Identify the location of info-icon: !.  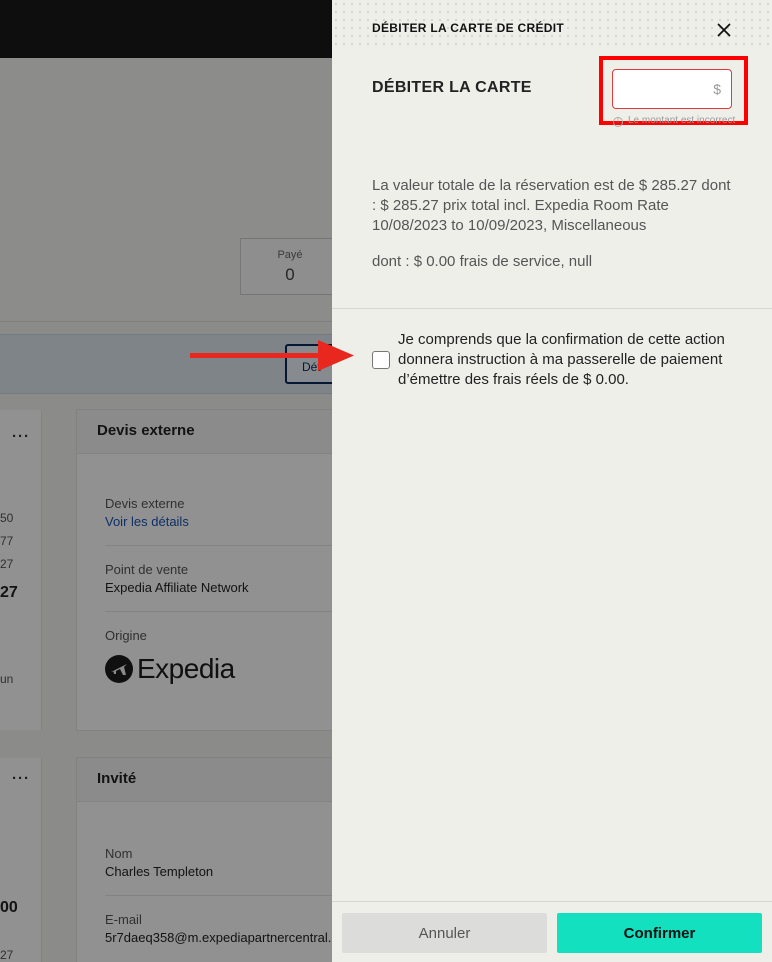
(618, 122).